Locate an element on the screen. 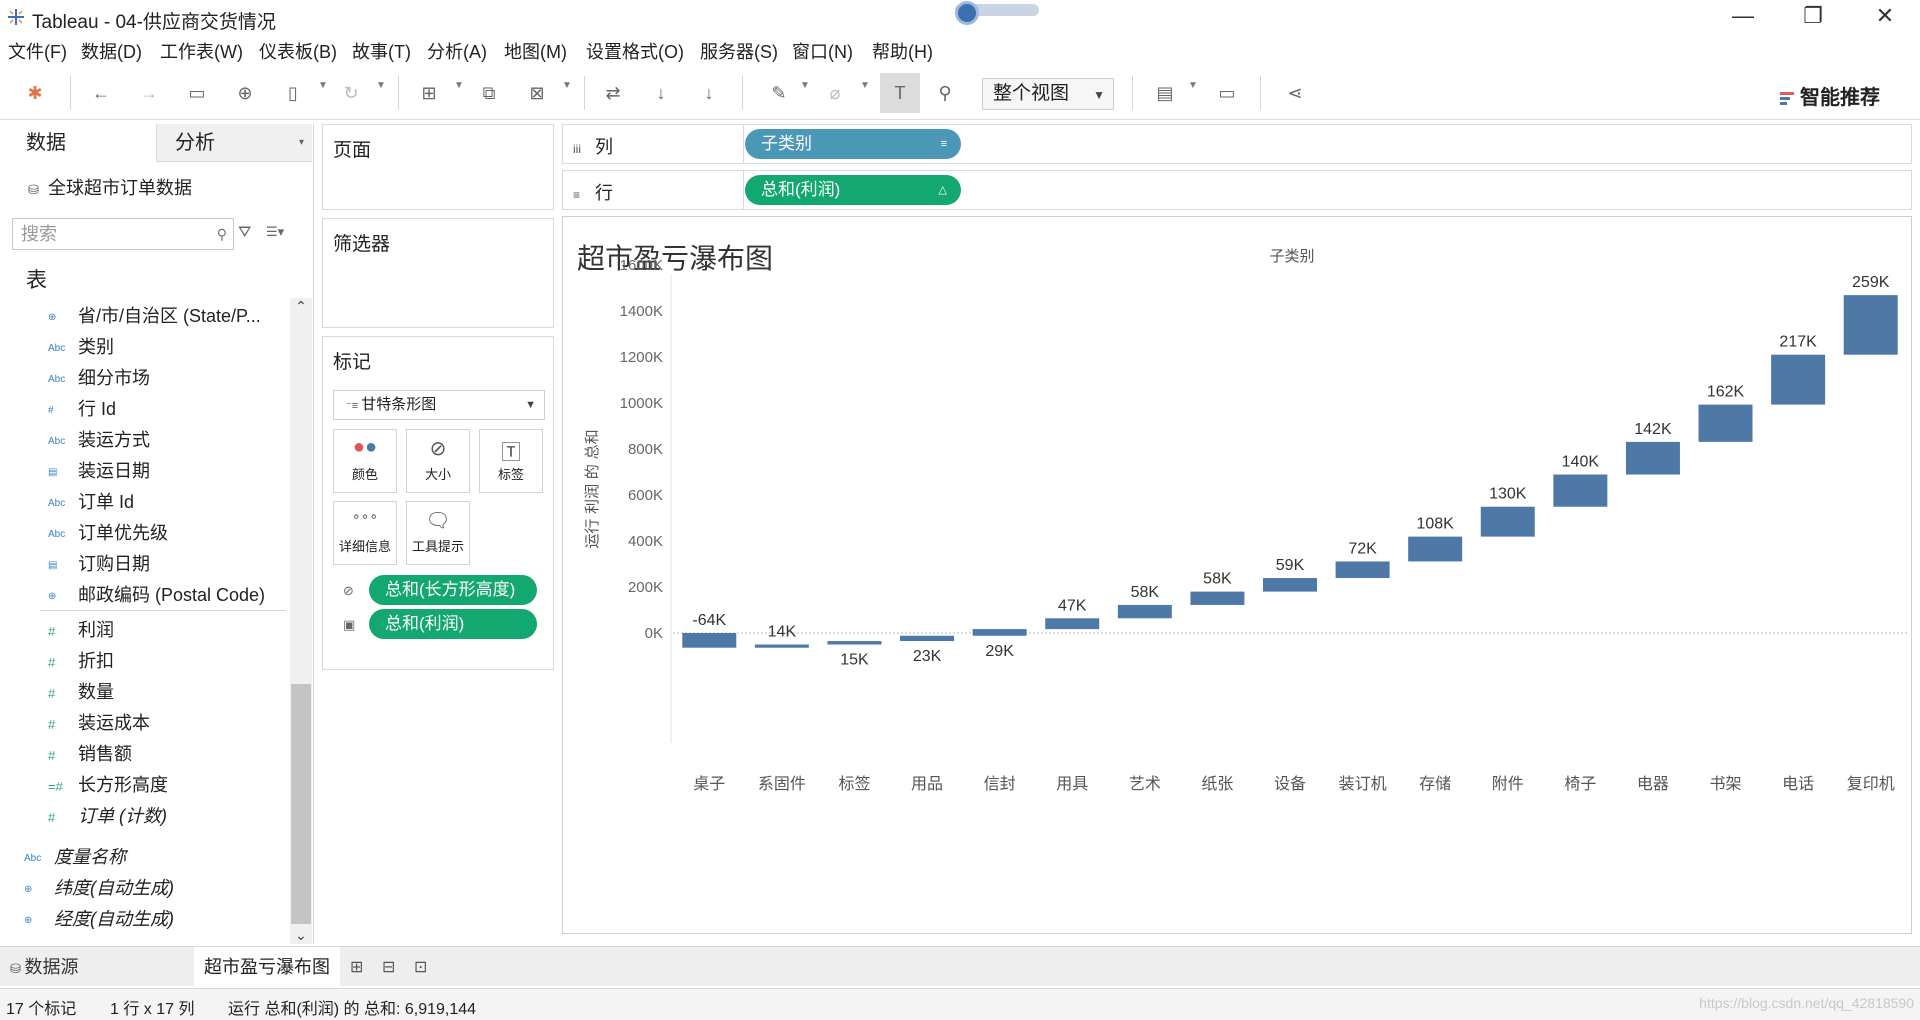 The image size is (1920, 1020). refresh-icon: ↻ is located at coordinates (351, 93).